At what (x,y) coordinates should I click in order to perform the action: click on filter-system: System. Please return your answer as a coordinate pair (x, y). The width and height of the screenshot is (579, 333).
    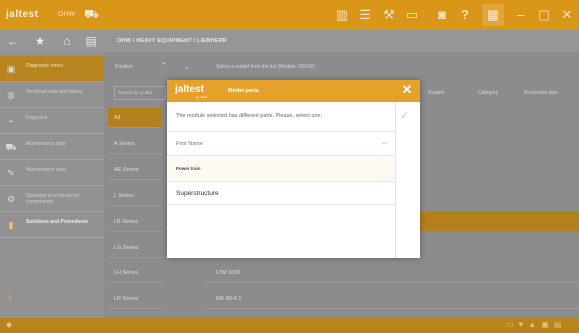
    Looking at the image, I should click on (436, 93).